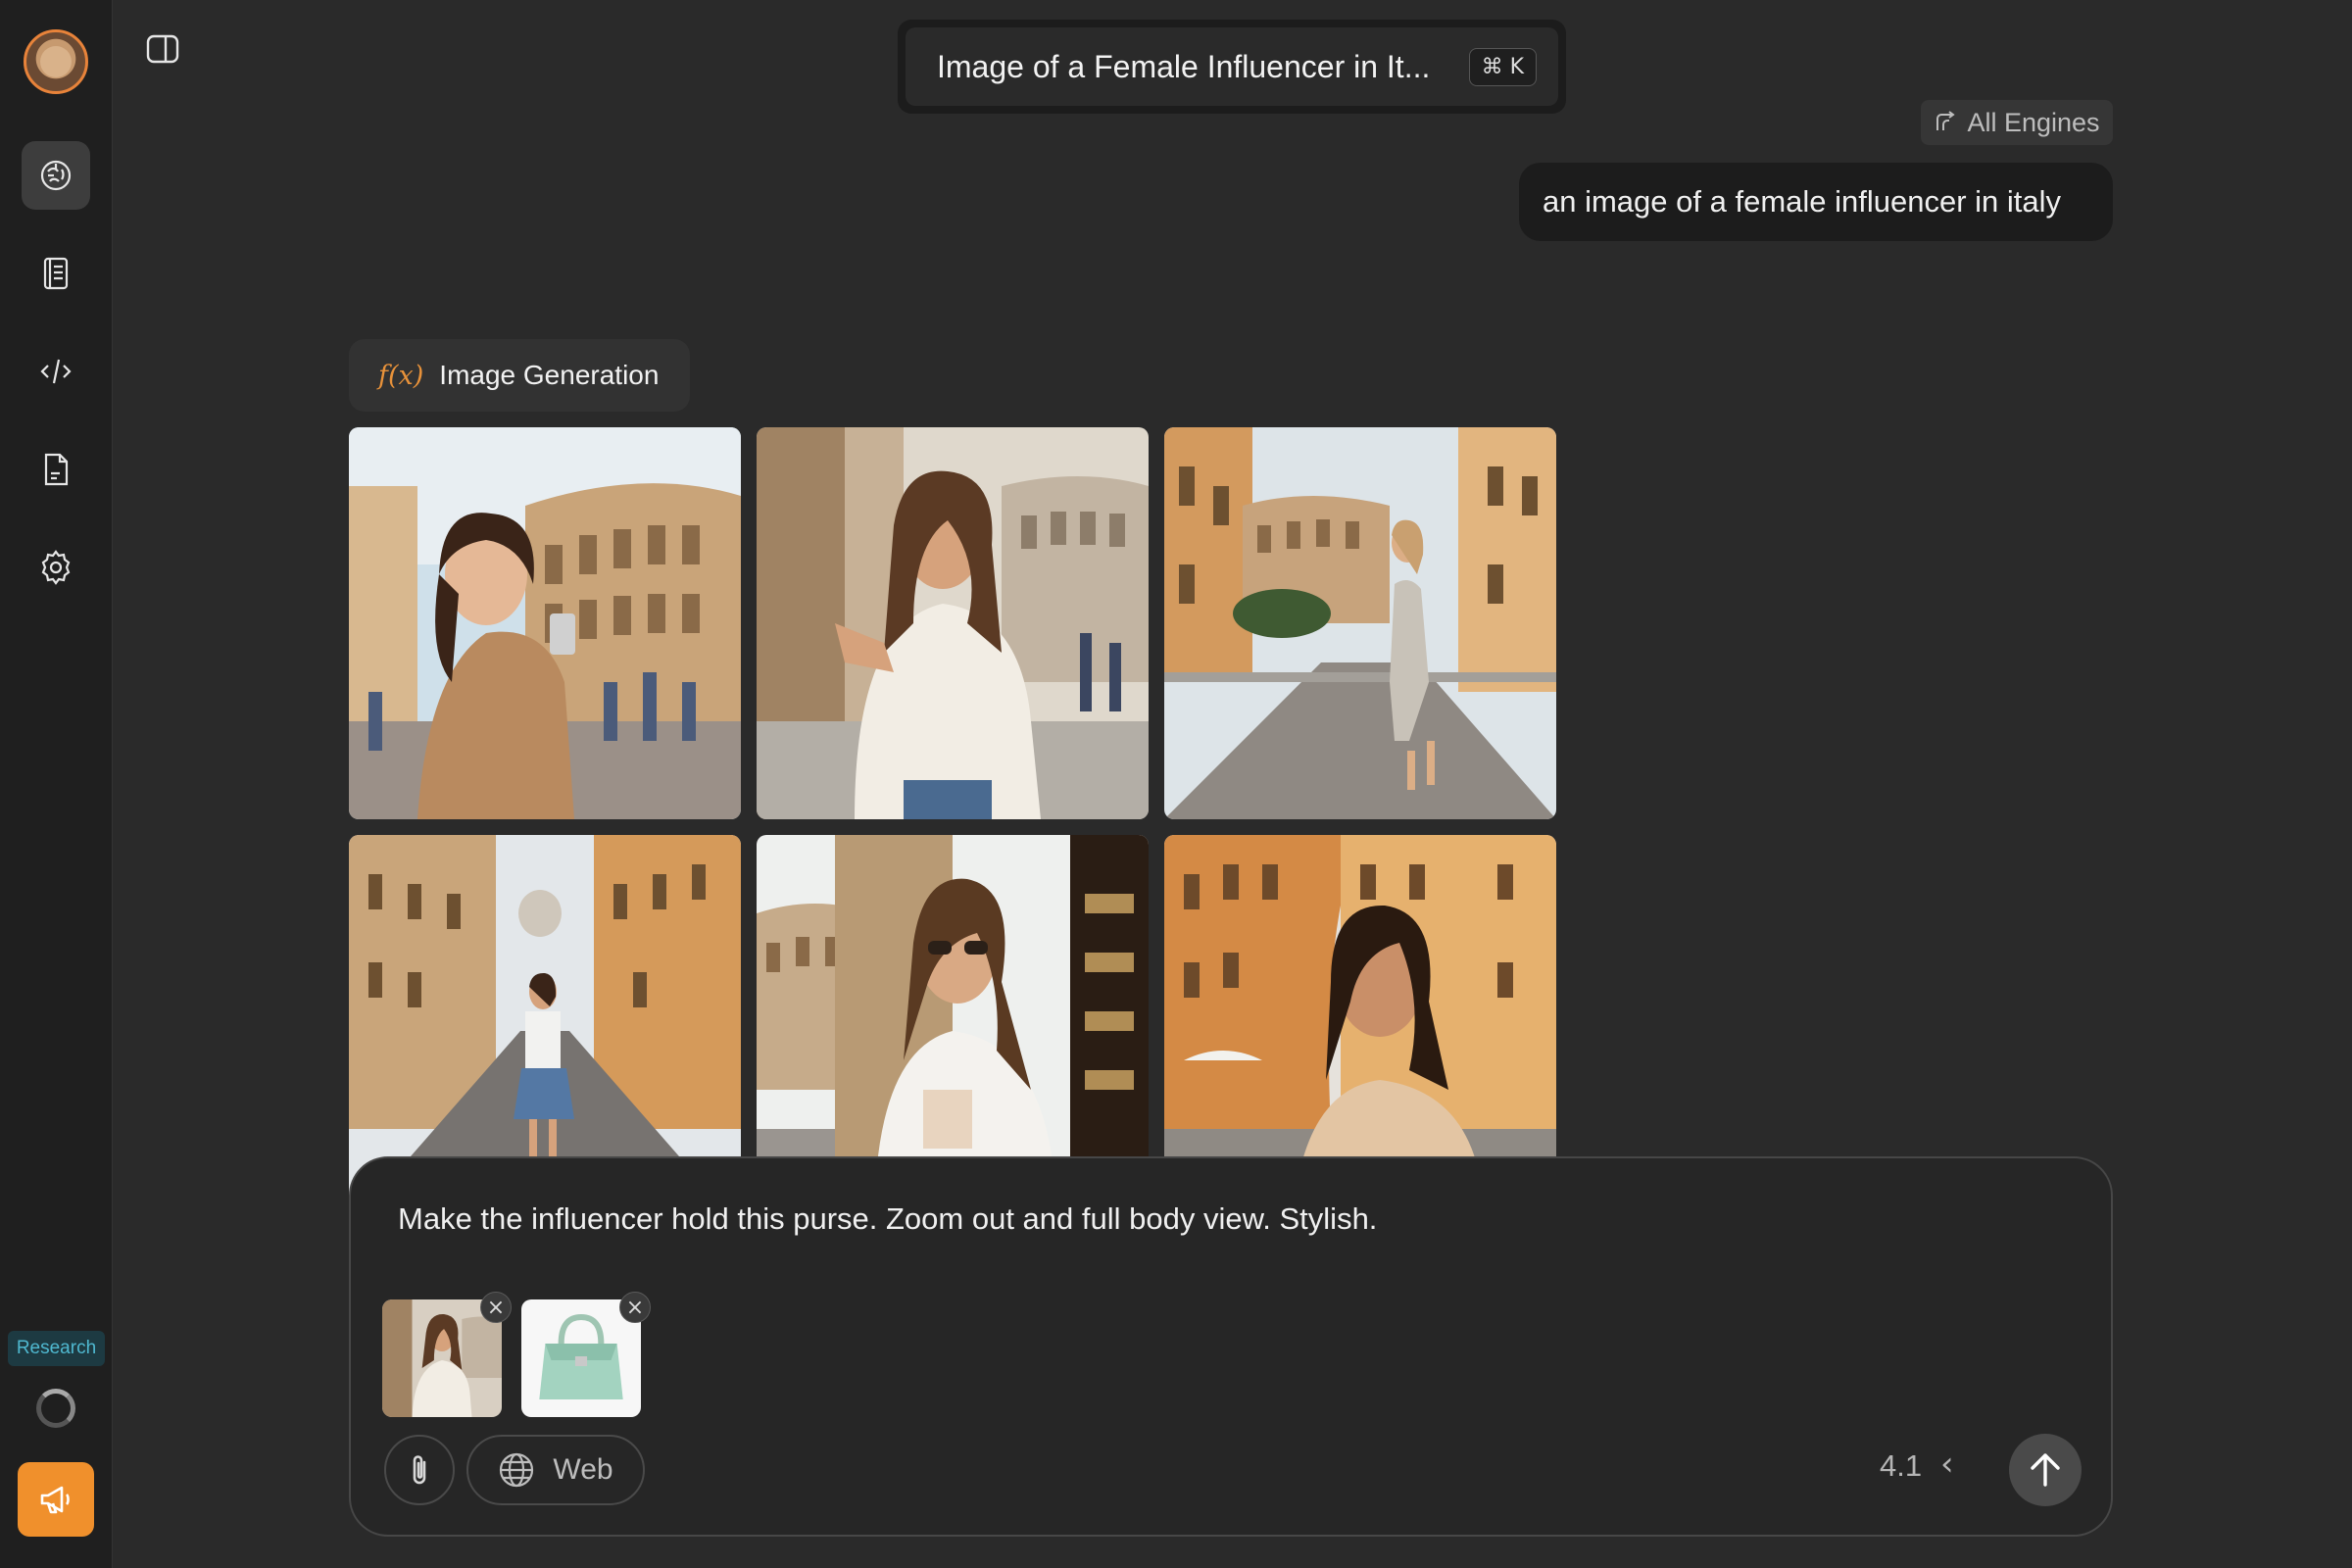 The image size is (2352, 1568). Describe the element at coordinates (56, 371) in the screenshot. I see `code-pen-icon` at that location.